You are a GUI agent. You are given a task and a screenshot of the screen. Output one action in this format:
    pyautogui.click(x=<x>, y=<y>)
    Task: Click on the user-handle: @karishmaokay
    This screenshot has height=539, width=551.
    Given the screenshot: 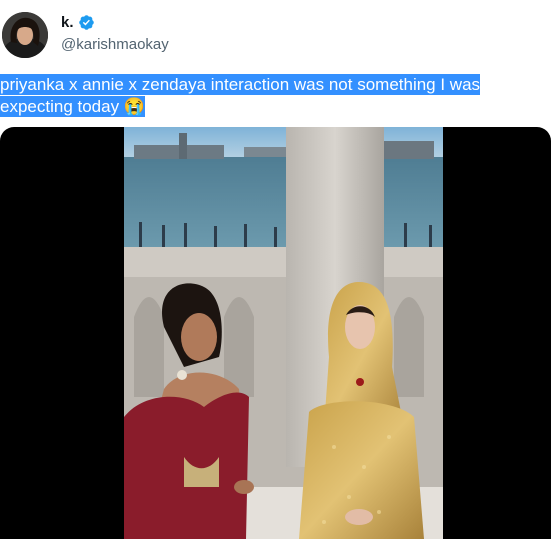 What is the action you would take?
    pyautogui.click(x=115, y=44)
    